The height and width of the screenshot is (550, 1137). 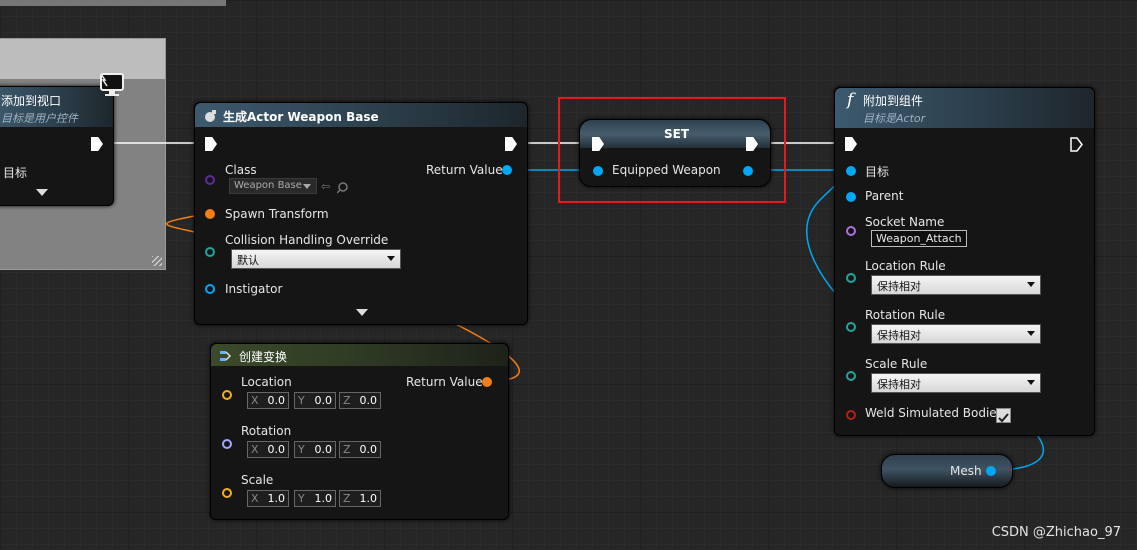 What do you see at coordinates (268, 185) in the screenshot?
I see `class-dropdown-value: Weapon Base` at bounding box center [268, 185].